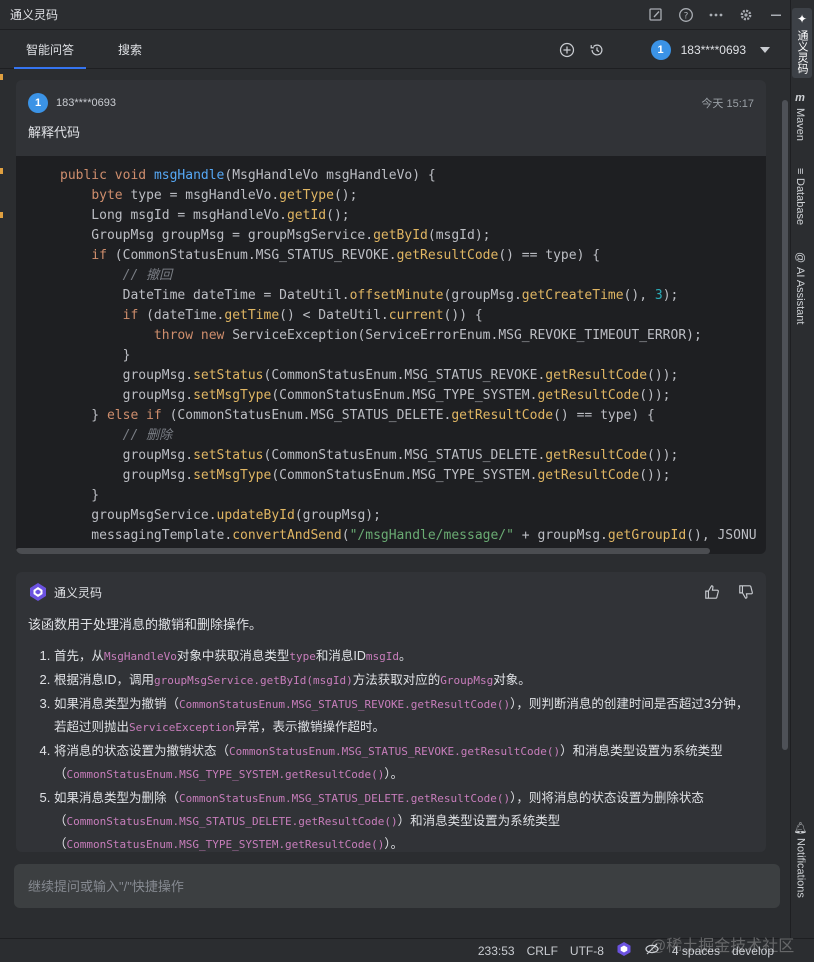  What do you see at coordinates (785, 425) in the screenshot?
I see `vertical-scrollbar` at bounding box center [785, 425].